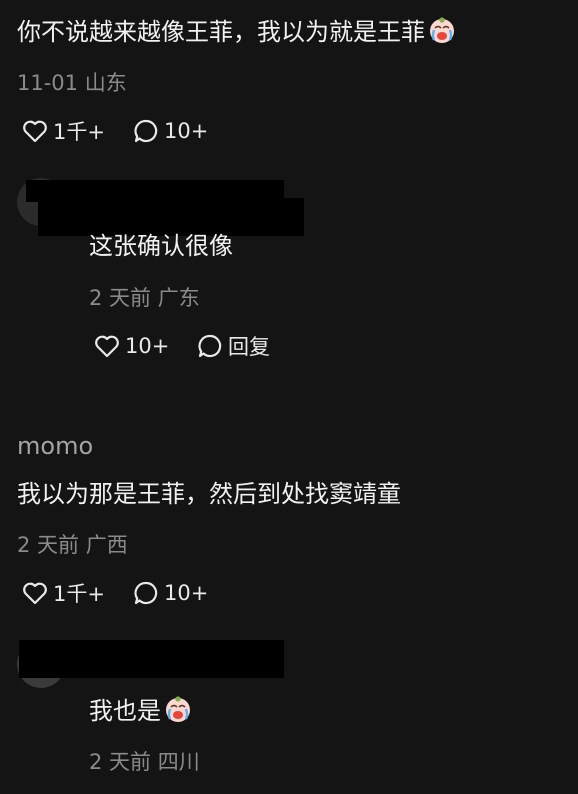 The width and height of the screenshot is (578, 794). I want to click on like-button: 10+, so click(131, 346).